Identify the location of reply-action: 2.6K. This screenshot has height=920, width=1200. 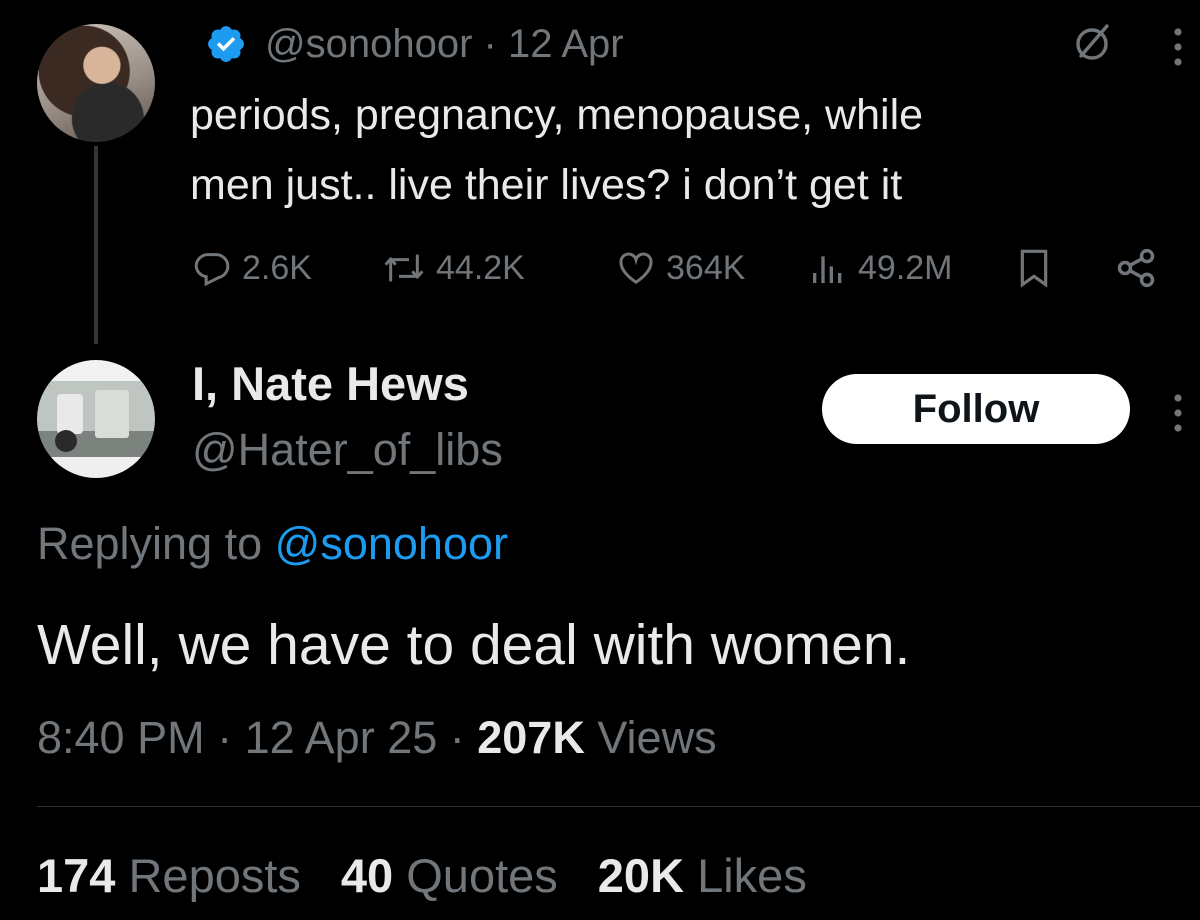
(287, 268).